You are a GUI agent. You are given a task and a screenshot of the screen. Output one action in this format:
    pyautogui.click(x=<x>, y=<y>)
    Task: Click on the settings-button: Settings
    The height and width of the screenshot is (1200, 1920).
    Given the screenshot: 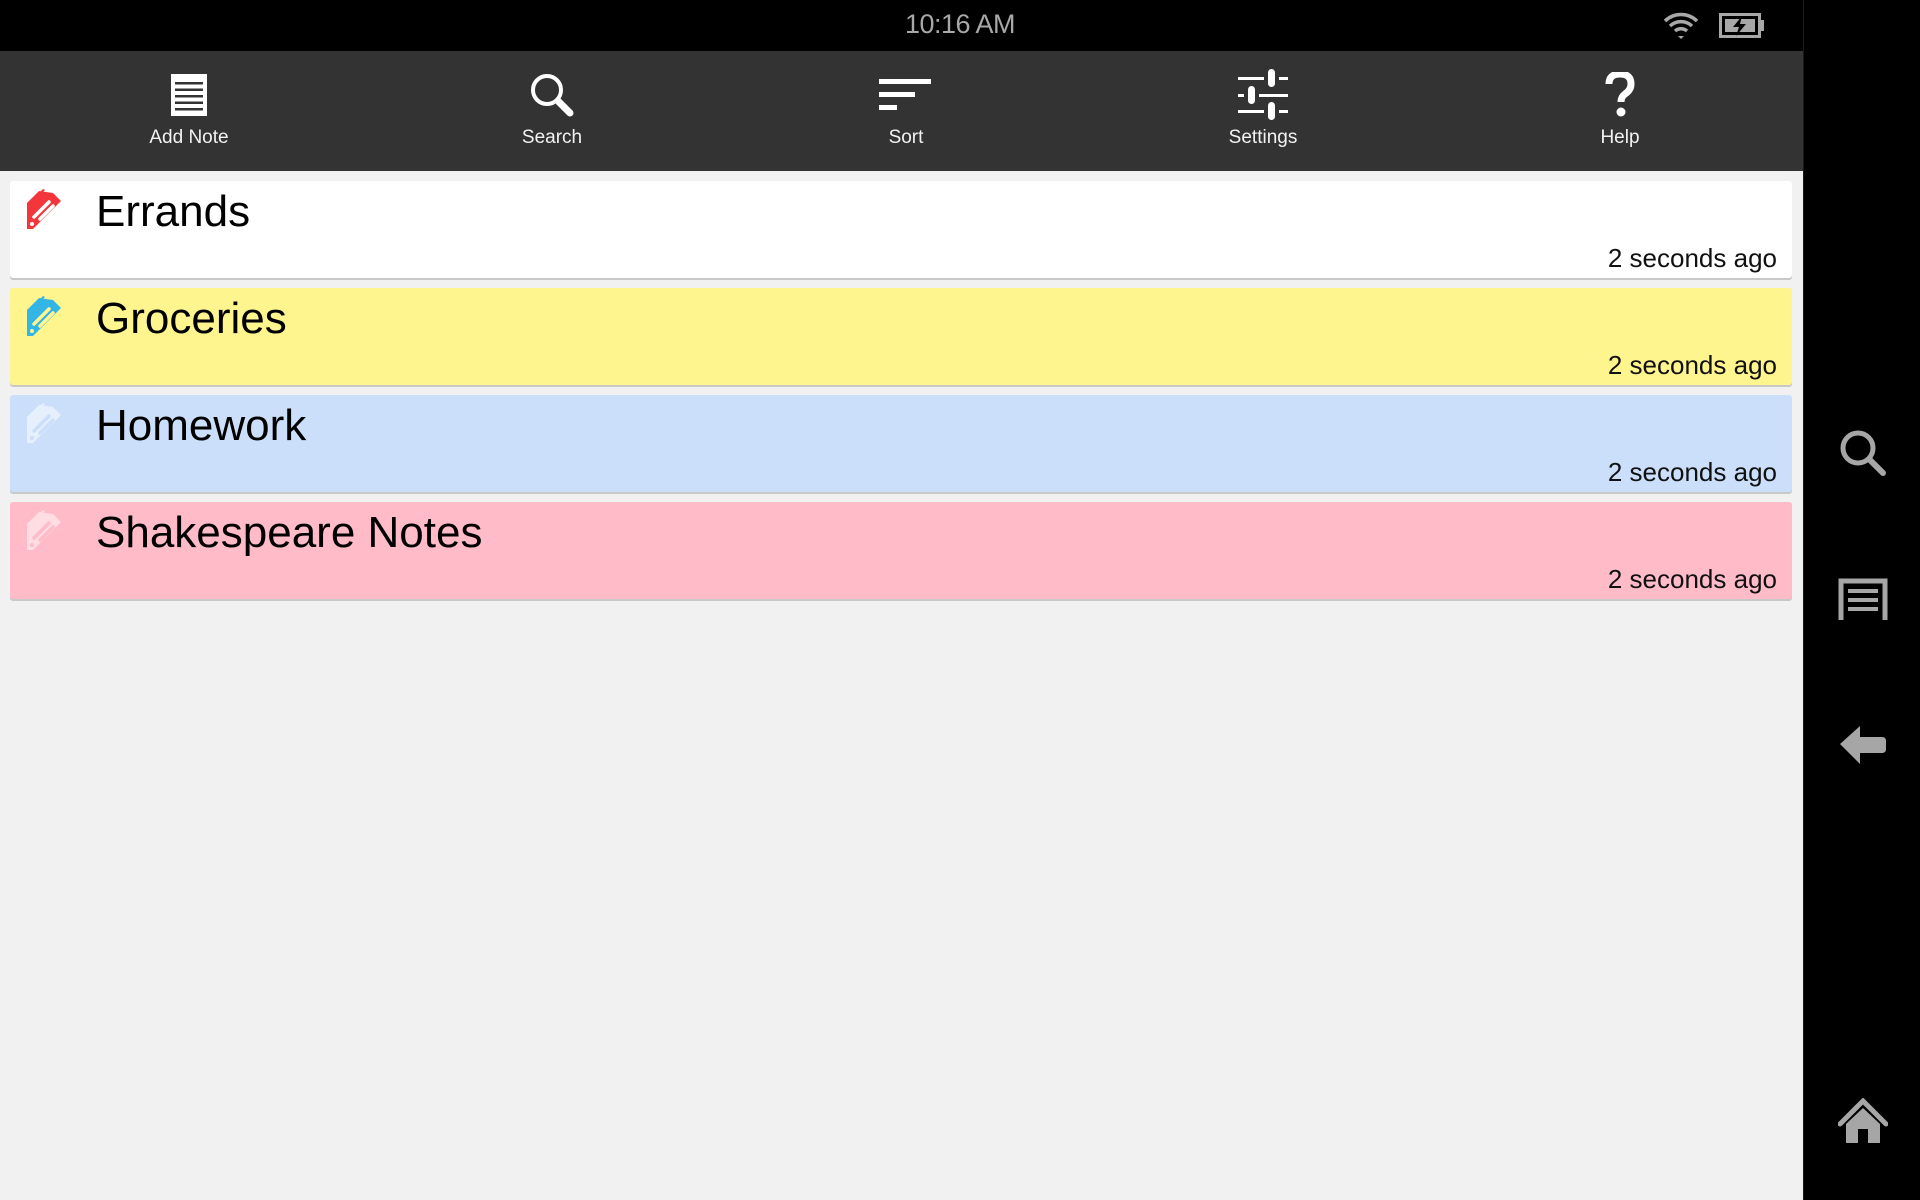 What is the action you would take?
    pyautogui.click(x=1263, y=111)
    